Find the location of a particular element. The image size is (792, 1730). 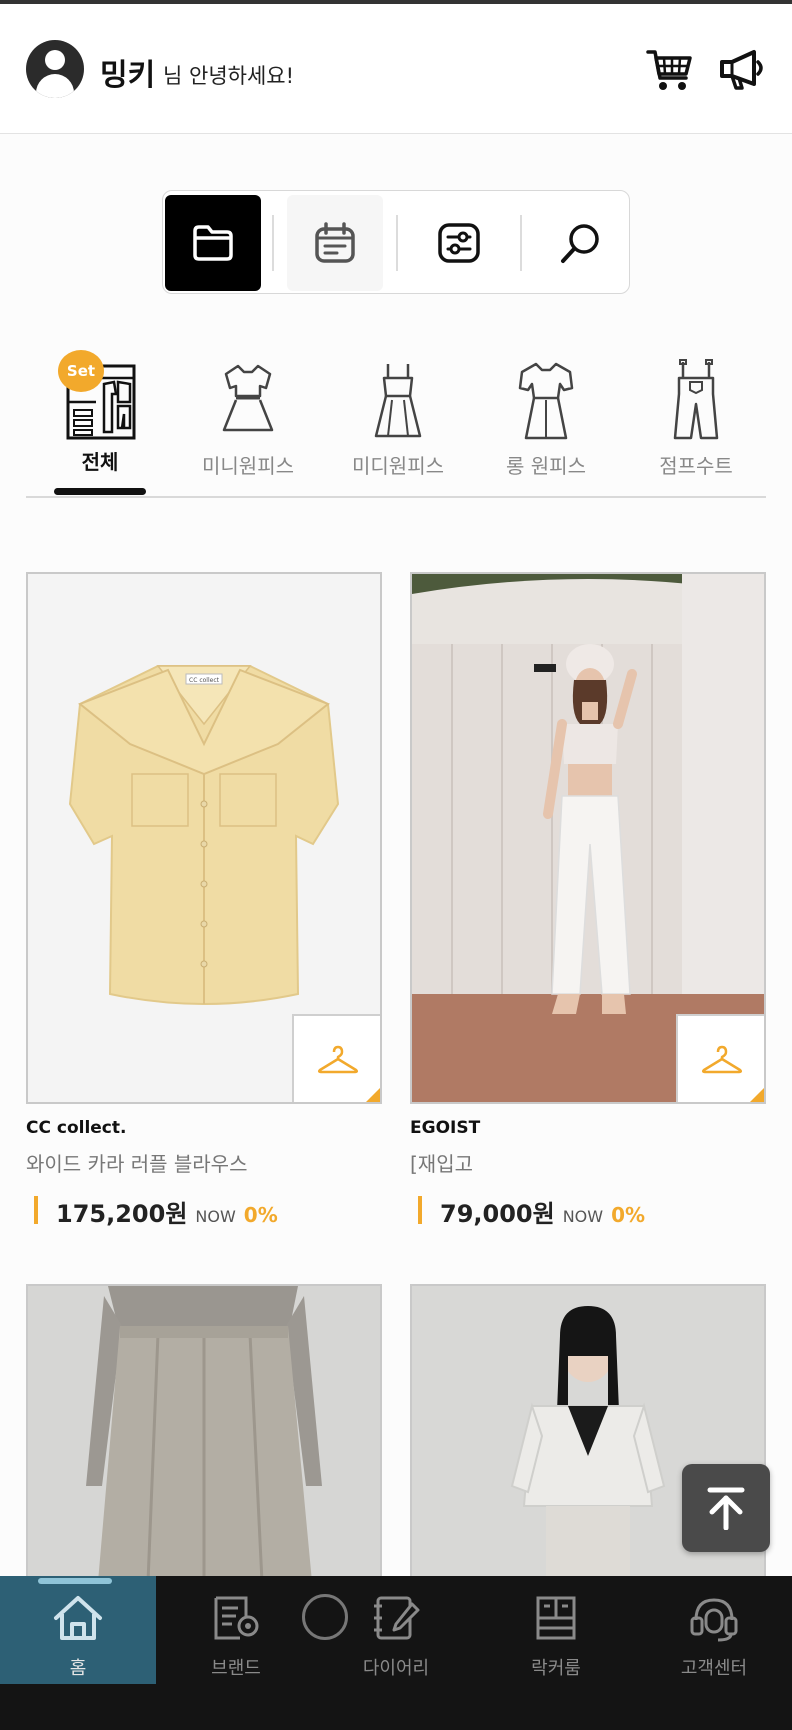

category-label: 점프수트 is located at coordinates (696, 466).